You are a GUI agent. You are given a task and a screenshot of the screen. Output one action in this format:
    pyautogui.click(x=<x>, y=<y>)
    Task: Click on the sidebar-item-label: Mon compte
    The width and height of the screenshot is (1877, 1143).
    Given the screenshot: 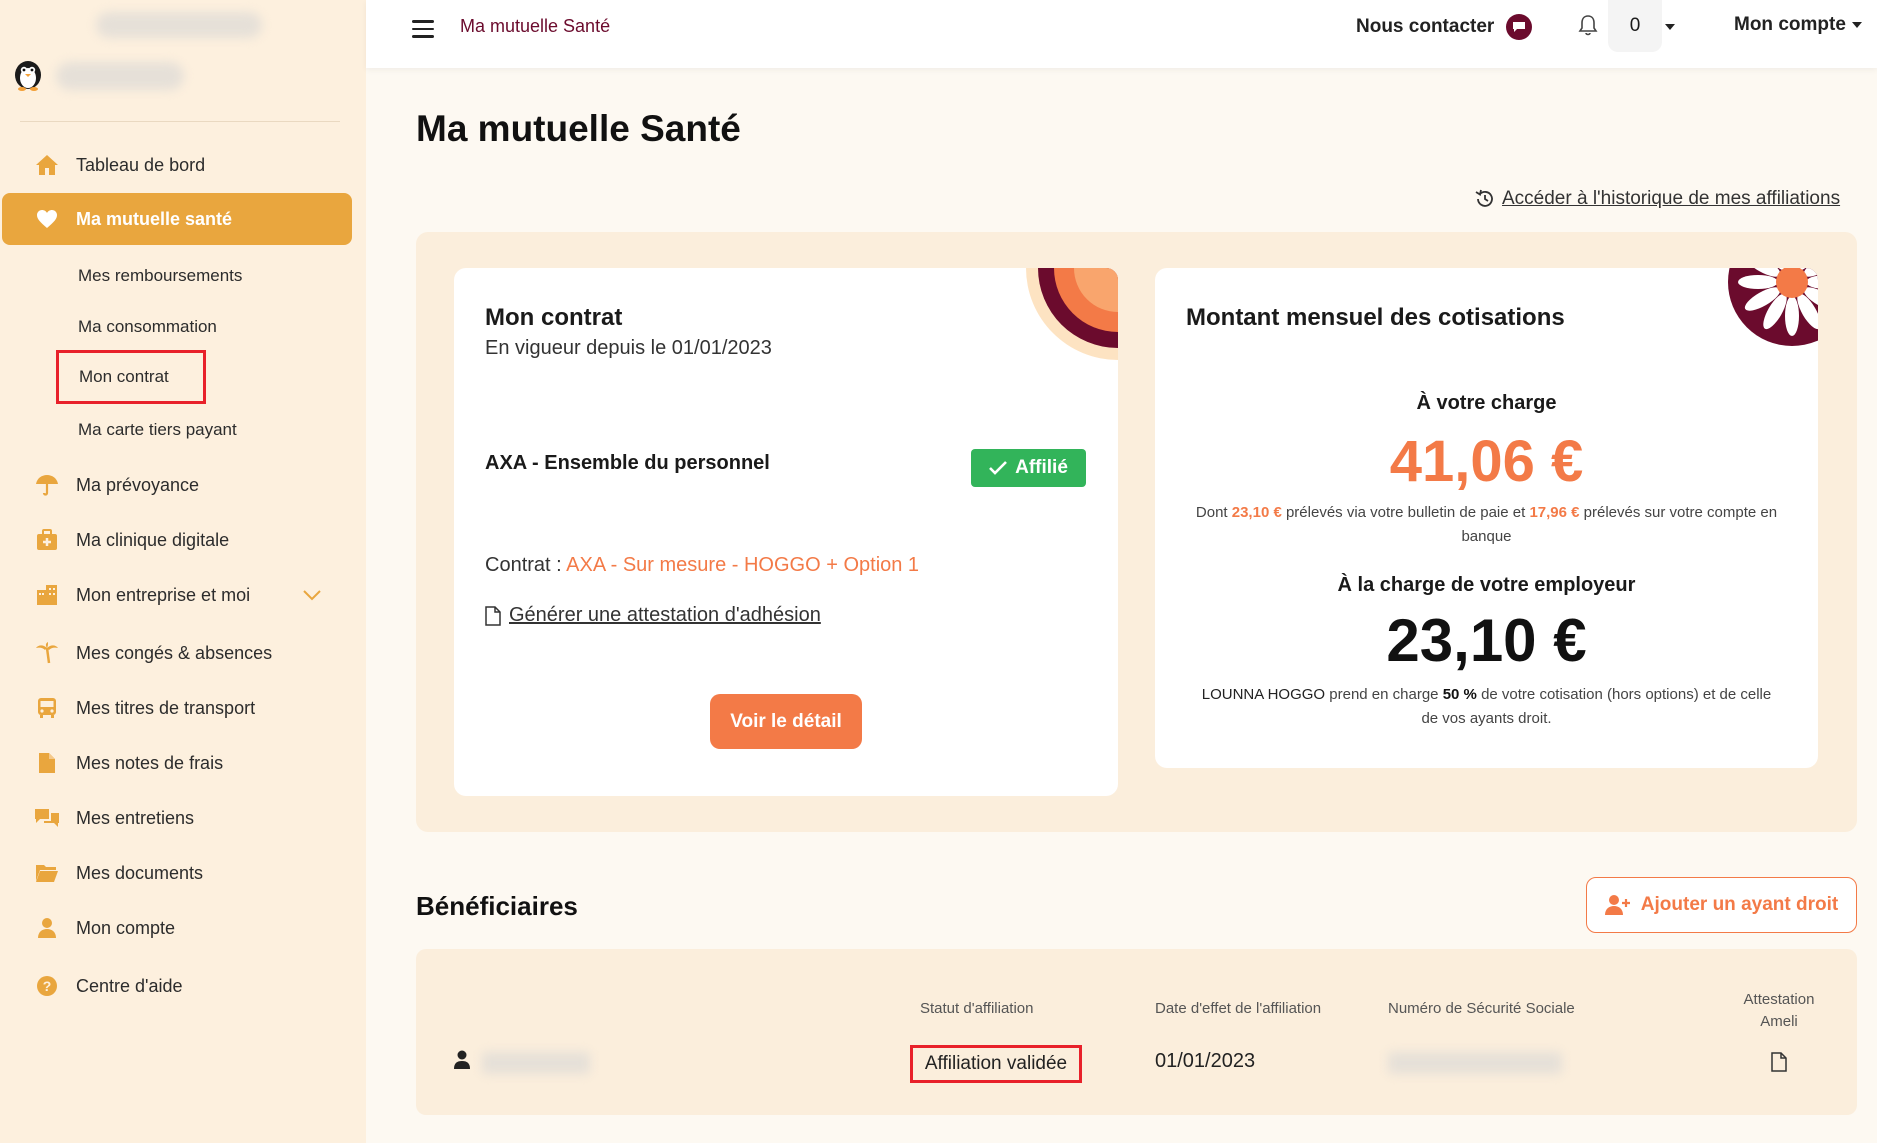 What is the action you would take?
    pyautogui.click(x=126, y=927)
    